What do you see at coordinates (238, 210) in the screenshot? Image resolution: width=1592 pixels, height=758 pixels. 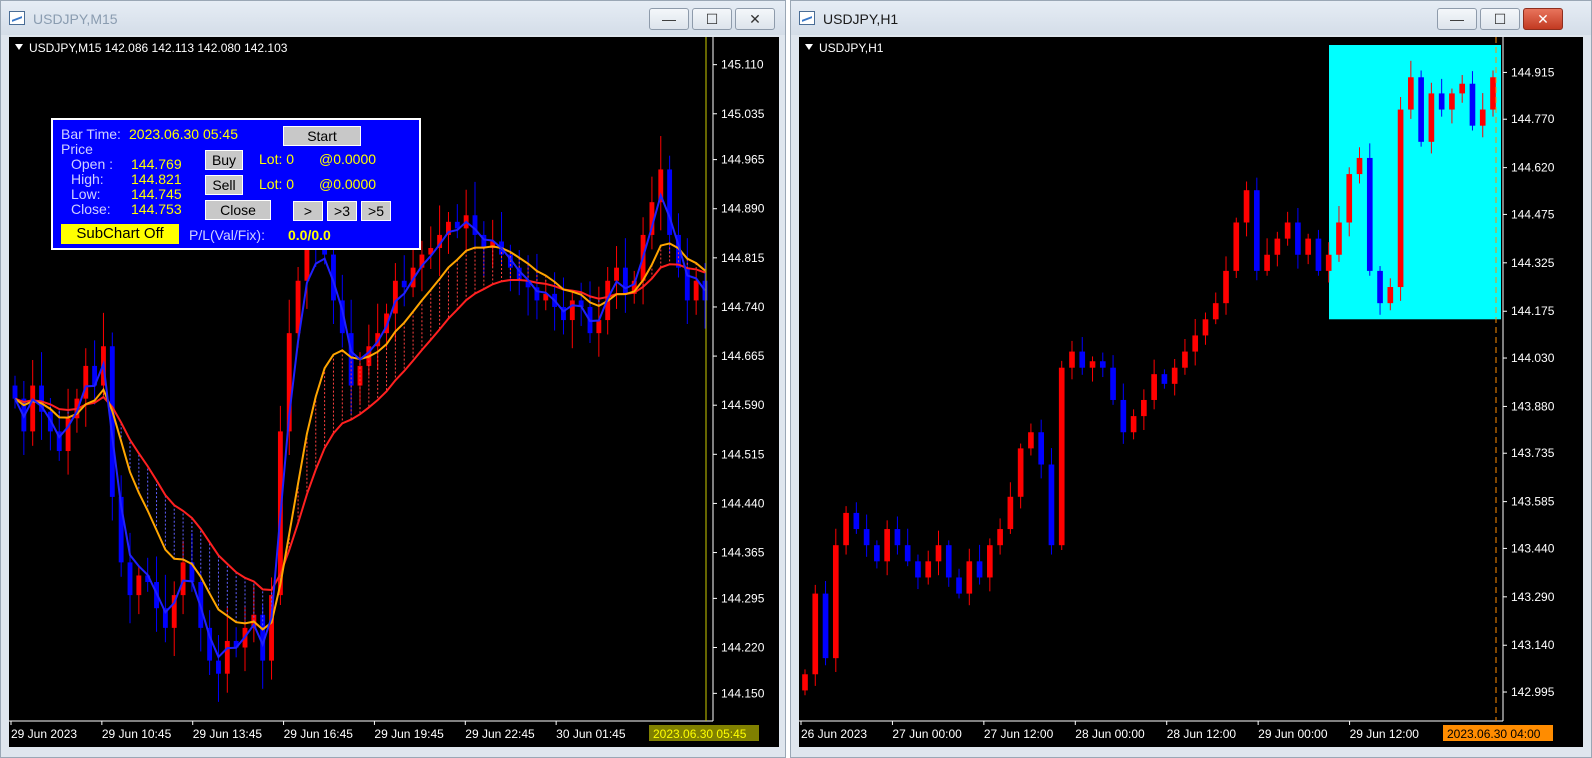 I see `close-position-button: Close` at bounding box center [238, 210].